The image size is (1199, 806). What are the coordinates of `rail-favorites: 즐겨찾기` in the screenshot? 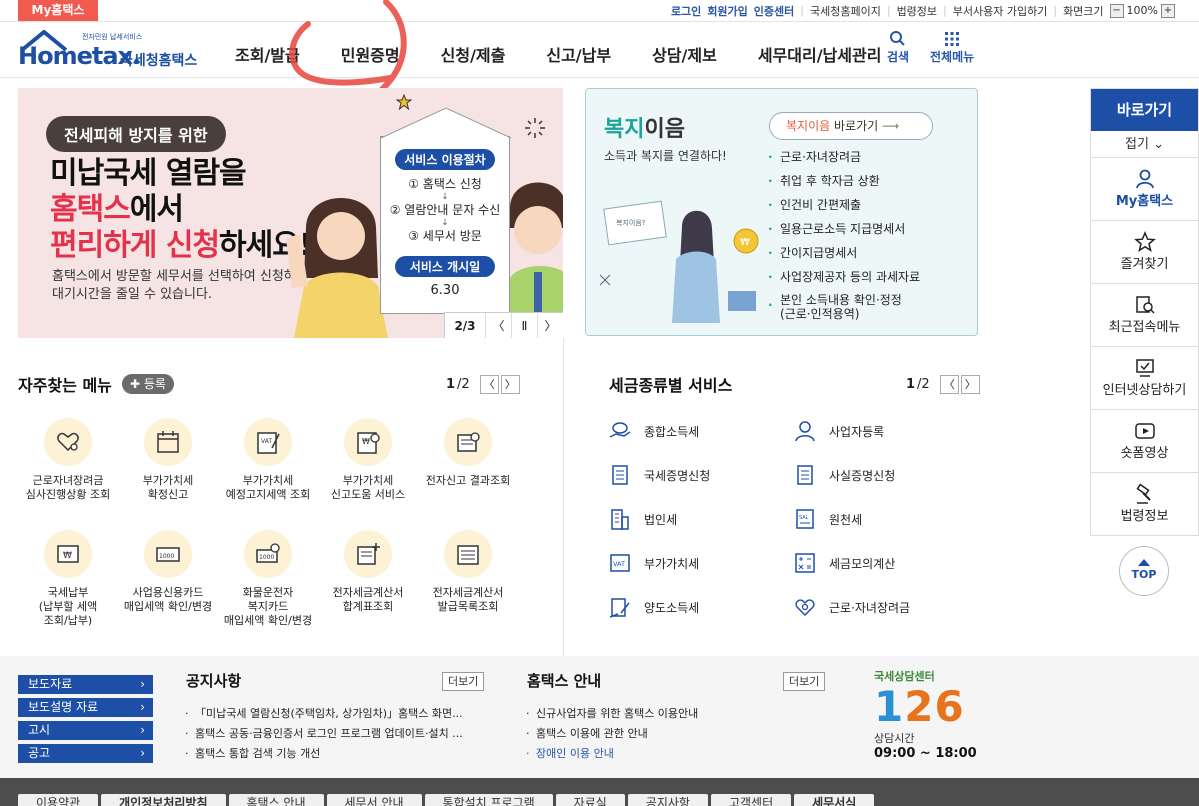 It's located at (1144, 252).